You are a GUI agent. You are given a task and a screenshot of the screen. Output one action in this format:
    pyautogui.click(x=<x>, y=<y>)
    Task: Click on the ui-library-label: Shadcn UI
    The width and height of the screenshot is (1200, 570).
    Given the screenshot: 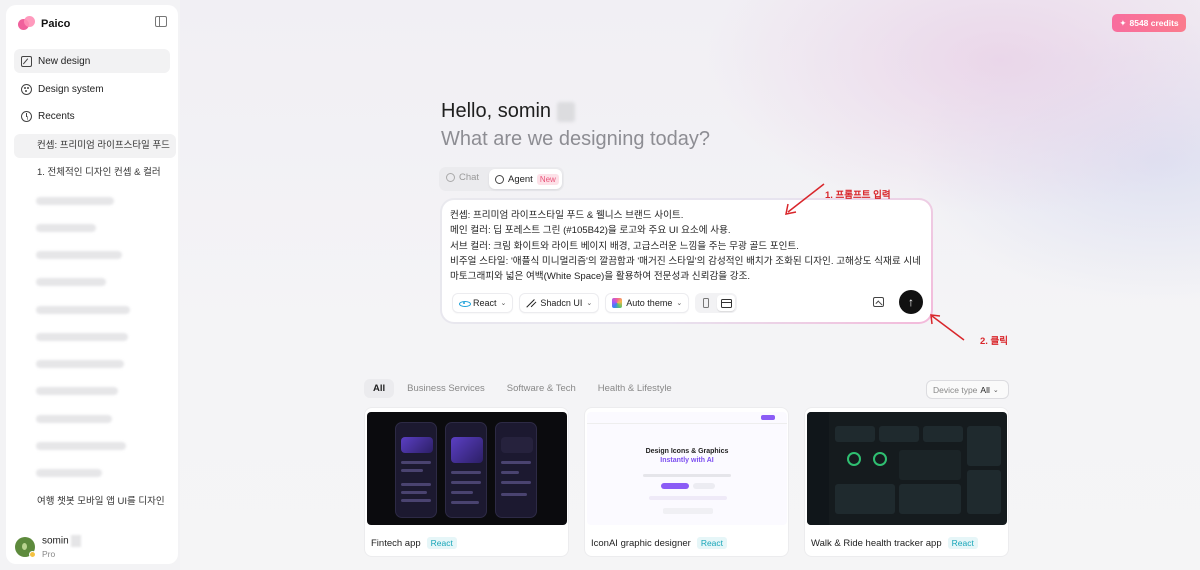 What is the action you would take?
    pyautogui.click(x=561, y=303)
    